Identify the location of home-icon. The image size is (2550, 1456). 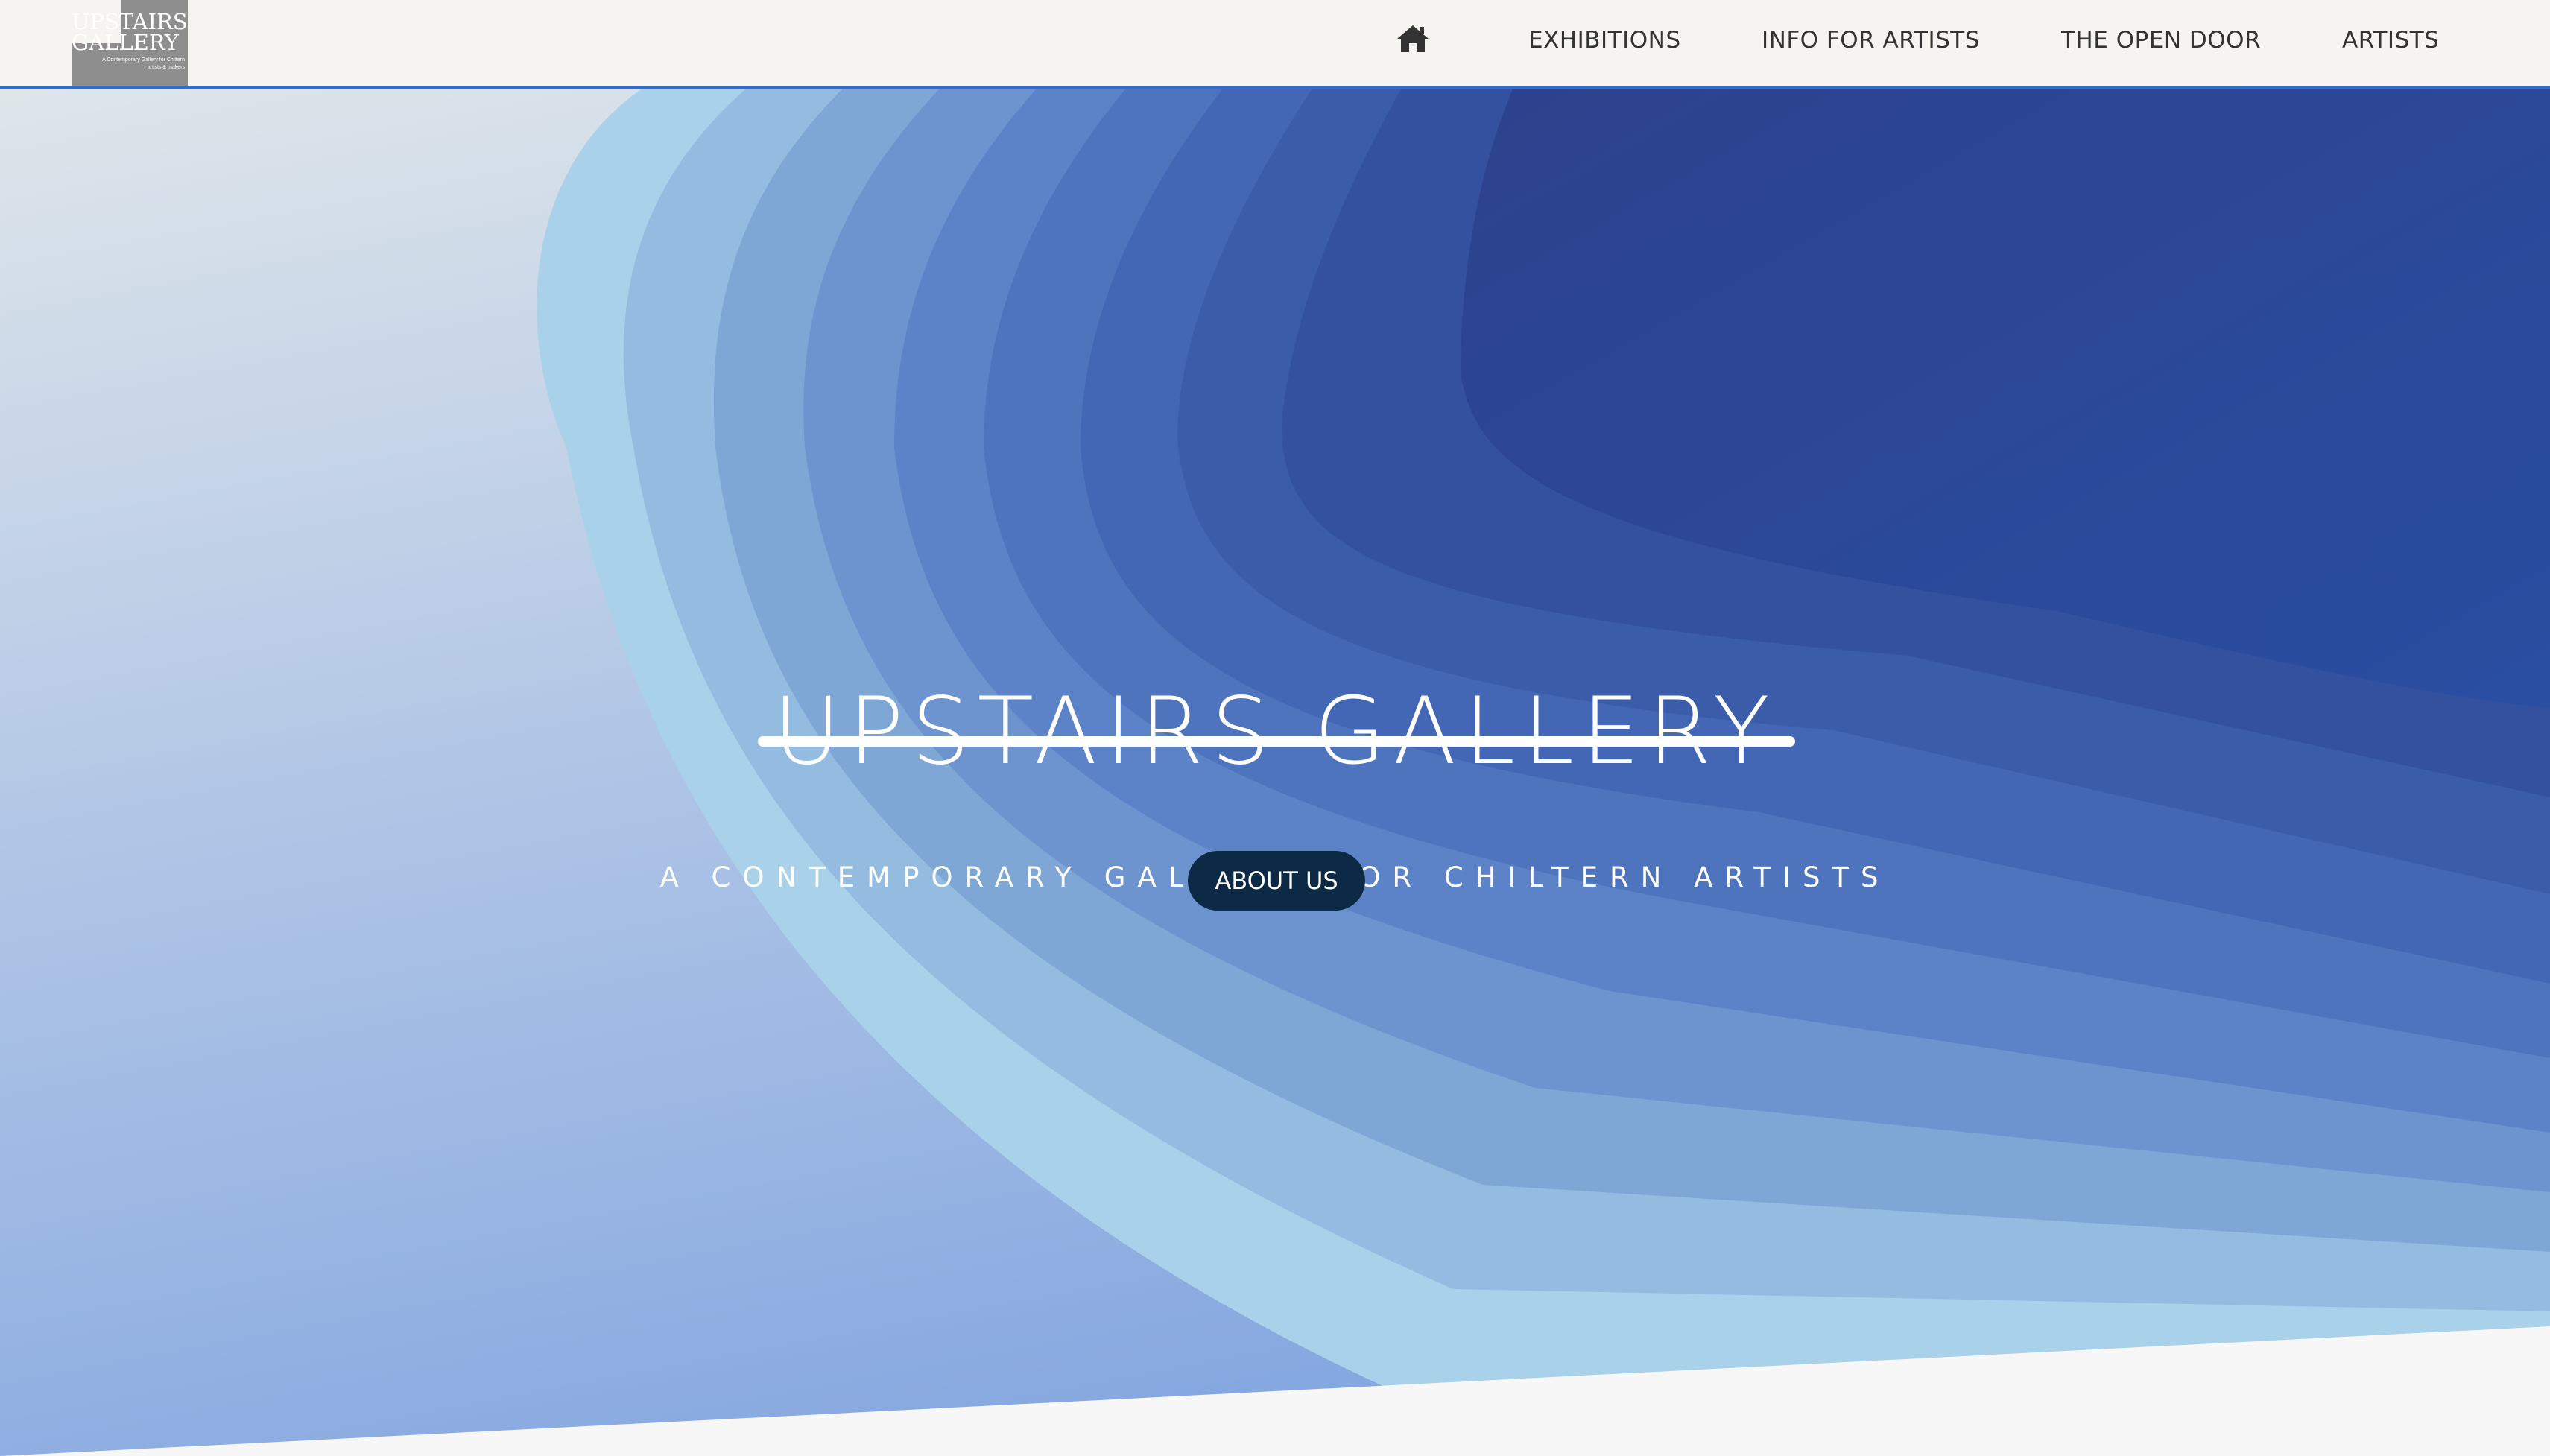
(1414, 41).